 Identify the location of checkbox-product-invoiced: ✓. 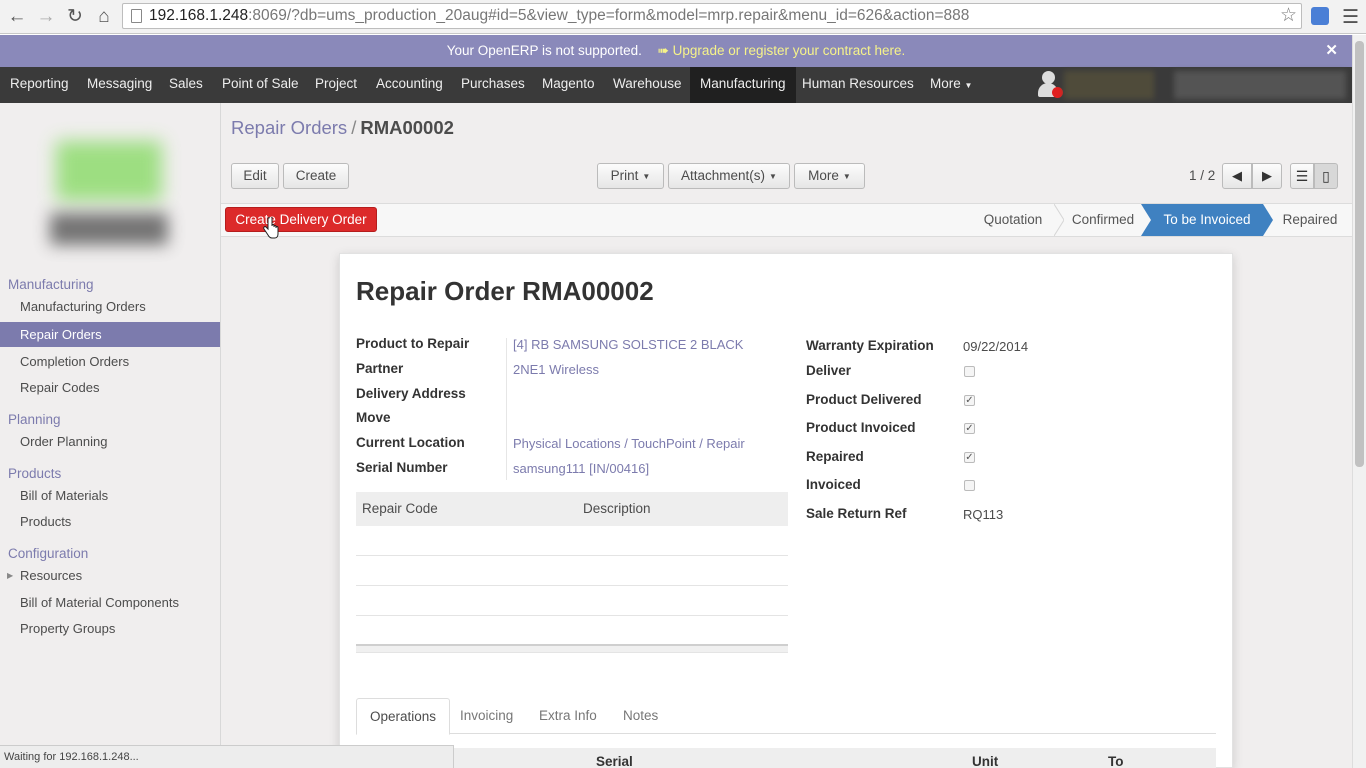
(969, 428).